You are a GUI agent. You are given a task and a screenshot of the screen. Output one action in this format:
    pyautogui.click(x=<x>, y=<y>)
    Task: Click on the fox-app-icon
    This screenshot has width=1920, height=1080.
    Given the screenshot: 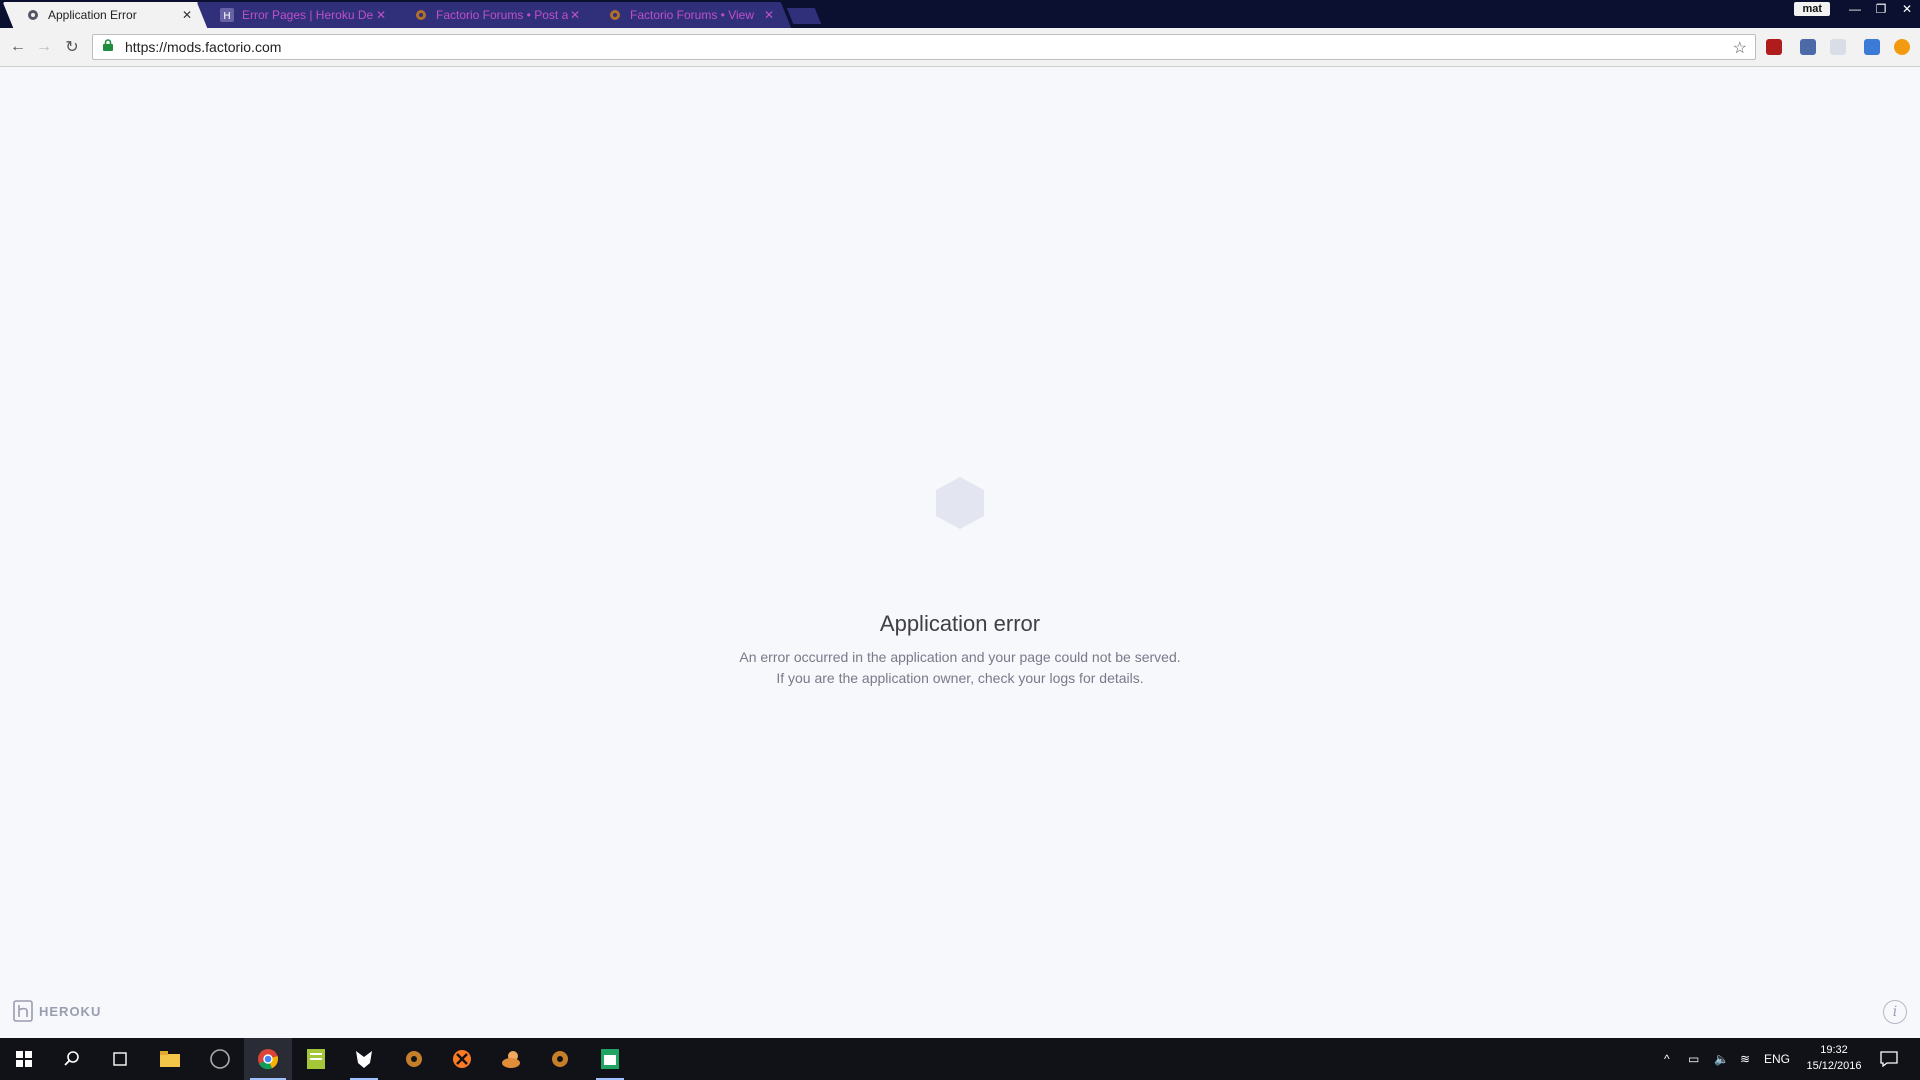 What is the action you would take?
    pyautogui.click(x=364, y=1059)
    